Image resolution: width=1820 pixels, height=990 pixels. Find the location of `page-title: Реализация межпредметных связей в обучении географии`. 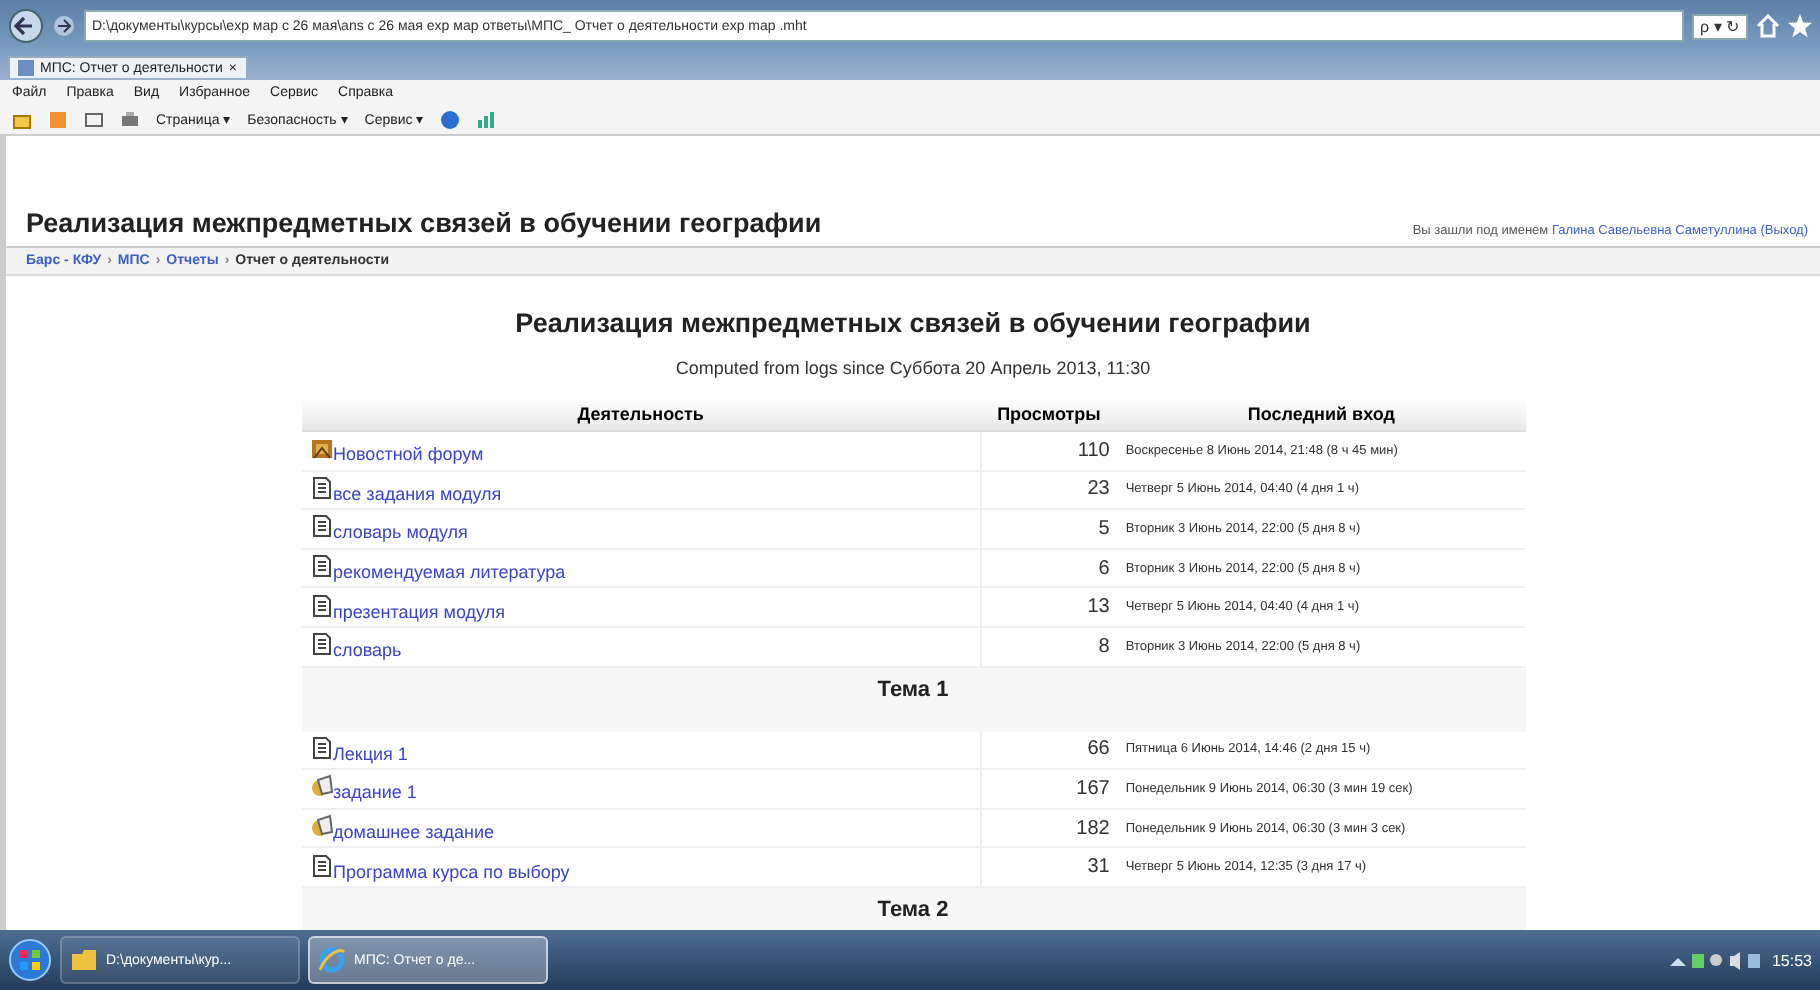

page-title: Реализация межпредметных связей в обучении географии is located at coordinates (424, 223).